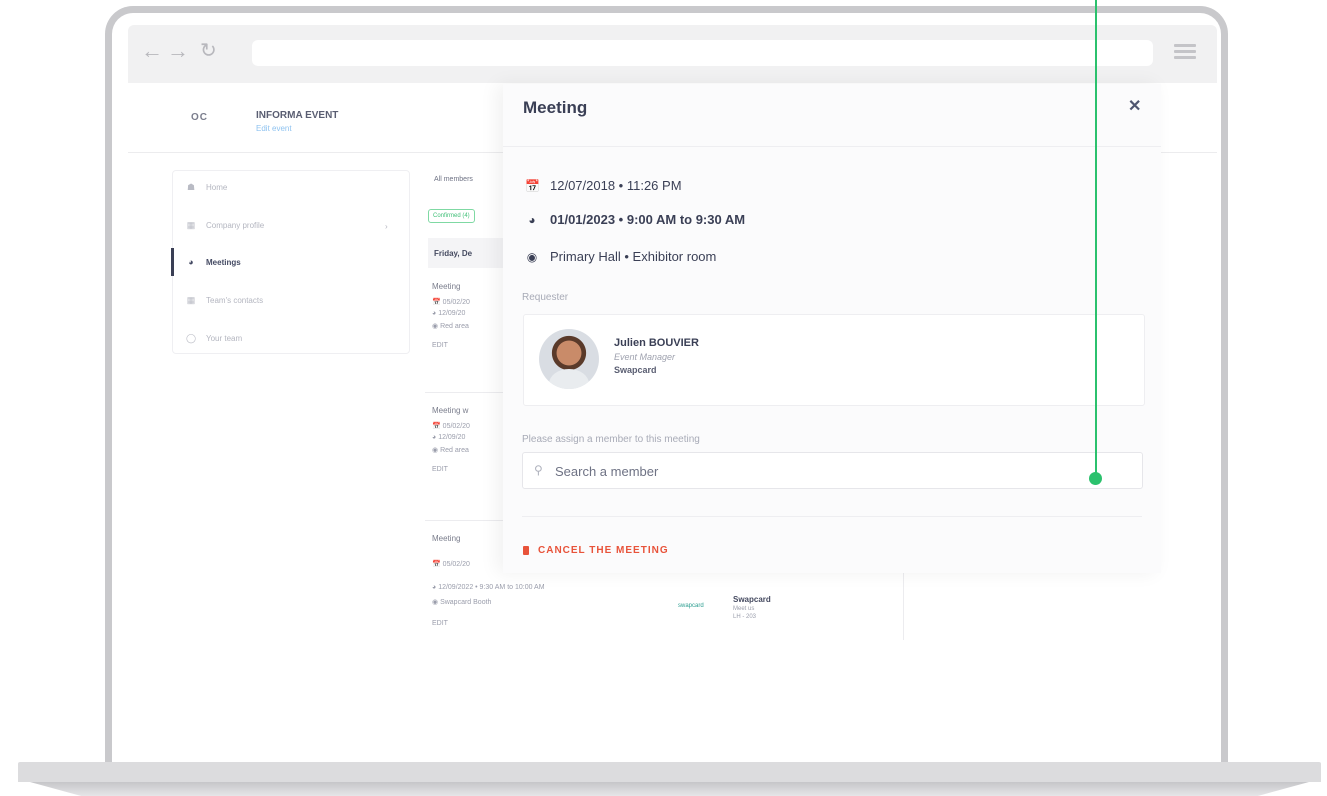  Describe the element at coordinates (386, 226) in the screenshot. I see `chevron-right-icon: ›` at that location.